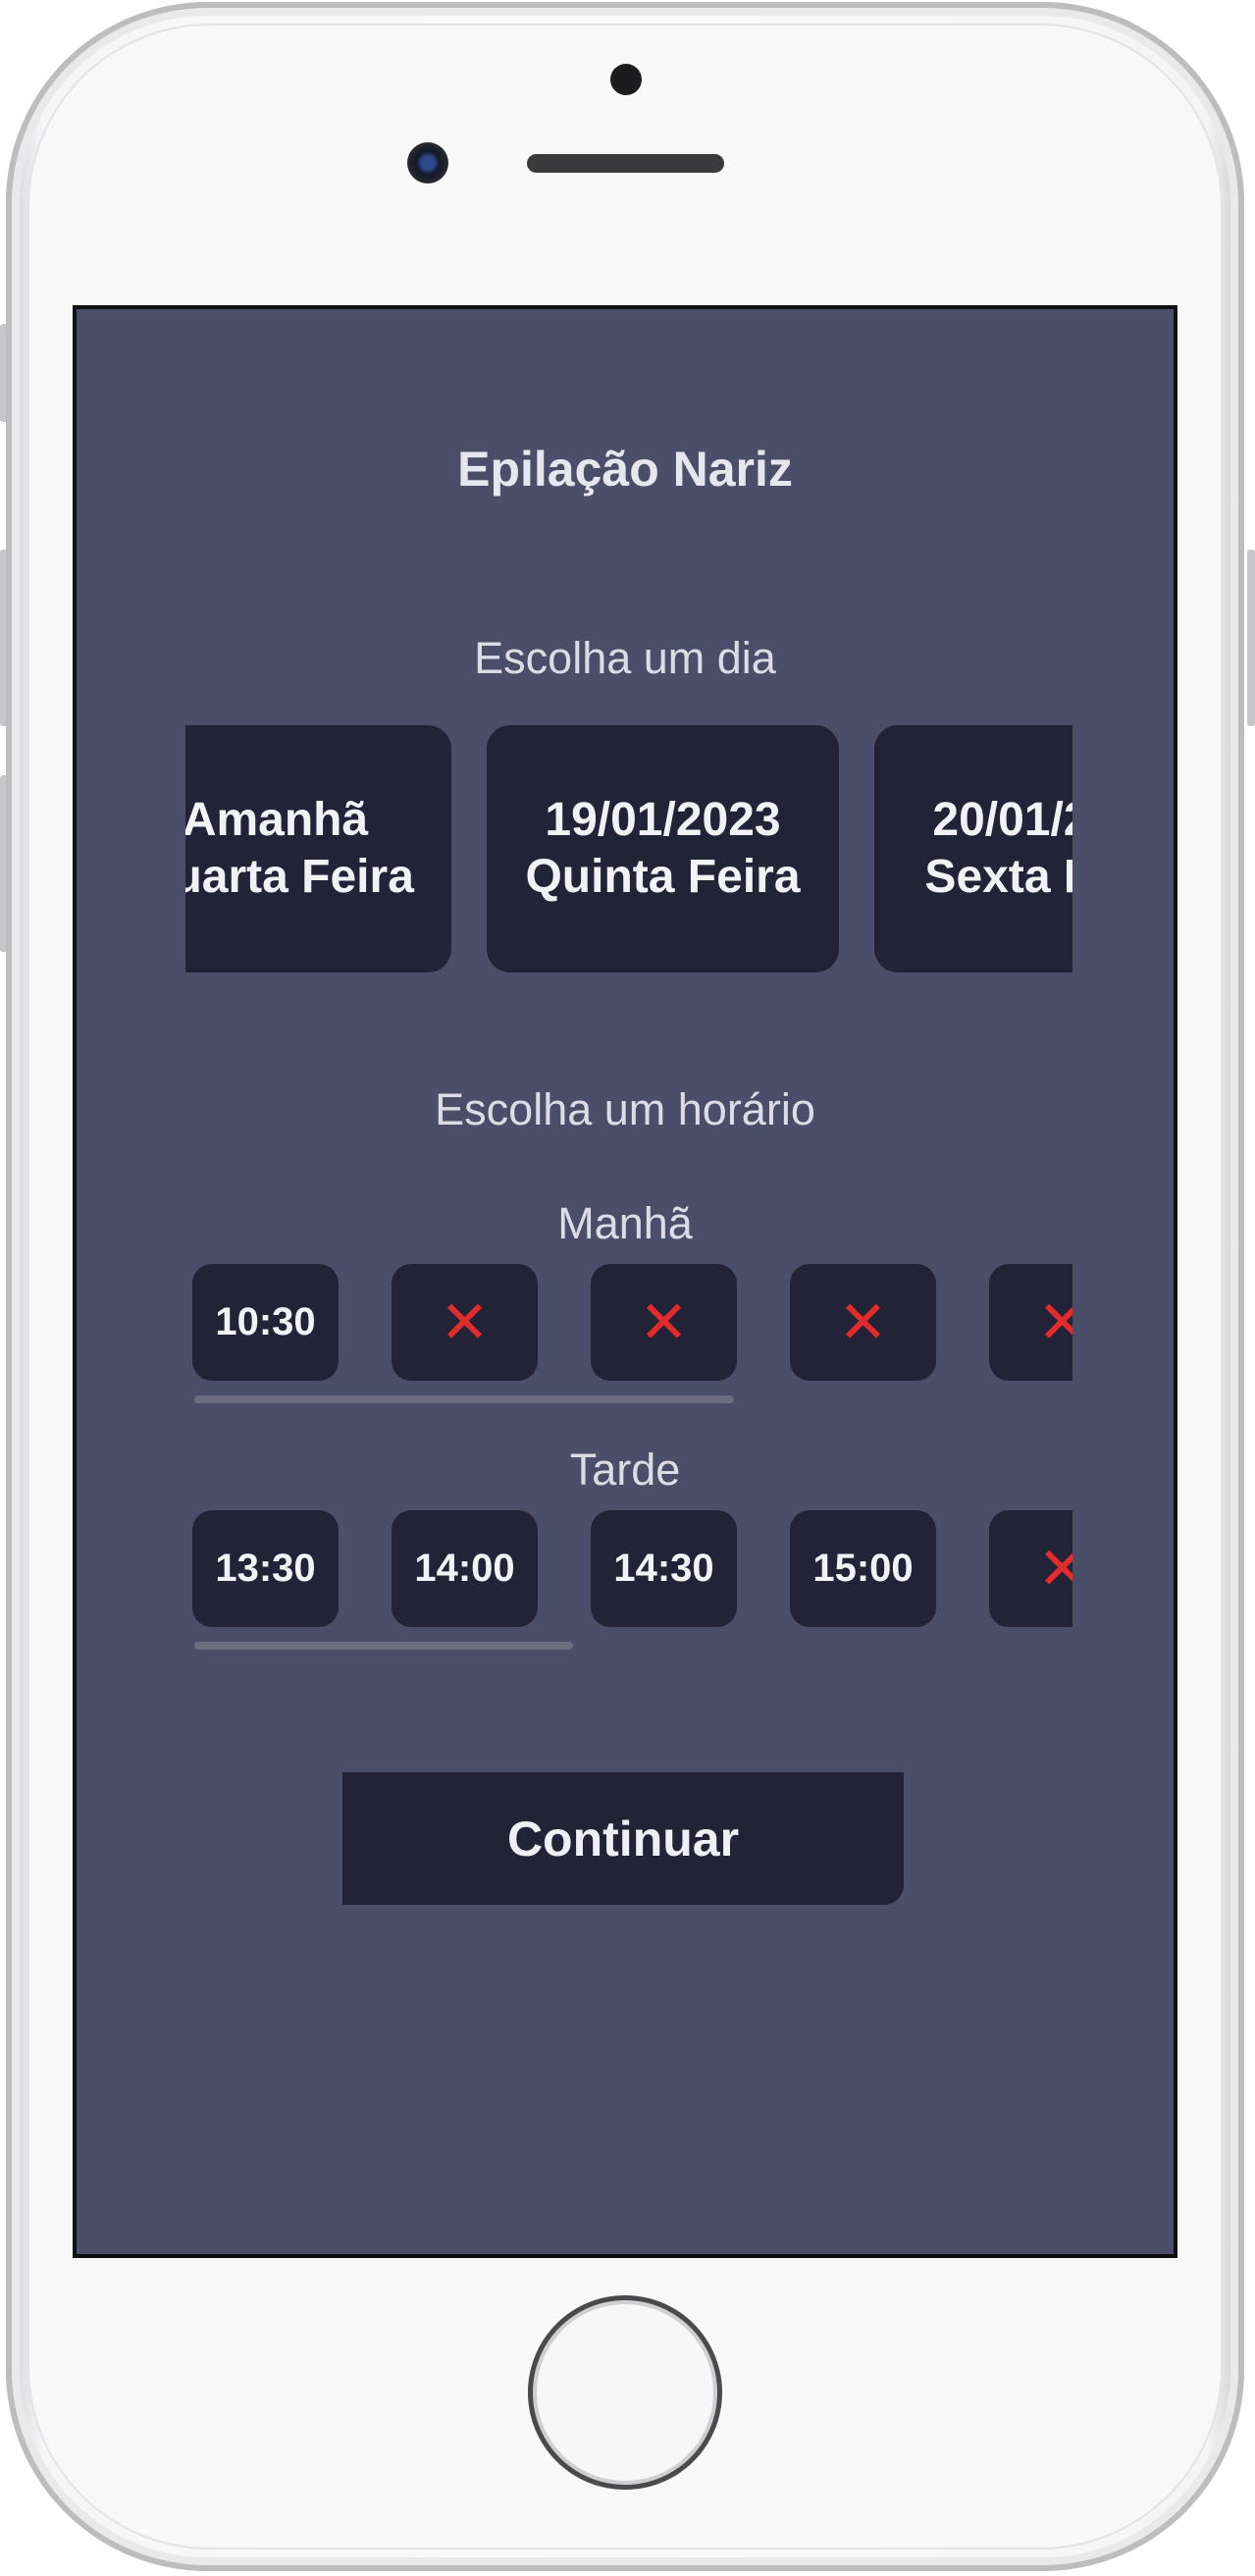  What do you see at coordinates (998, 877) in the screenshot?
I see `day-card-weekday: Sexta Feira` at bounding box center [998, 877].